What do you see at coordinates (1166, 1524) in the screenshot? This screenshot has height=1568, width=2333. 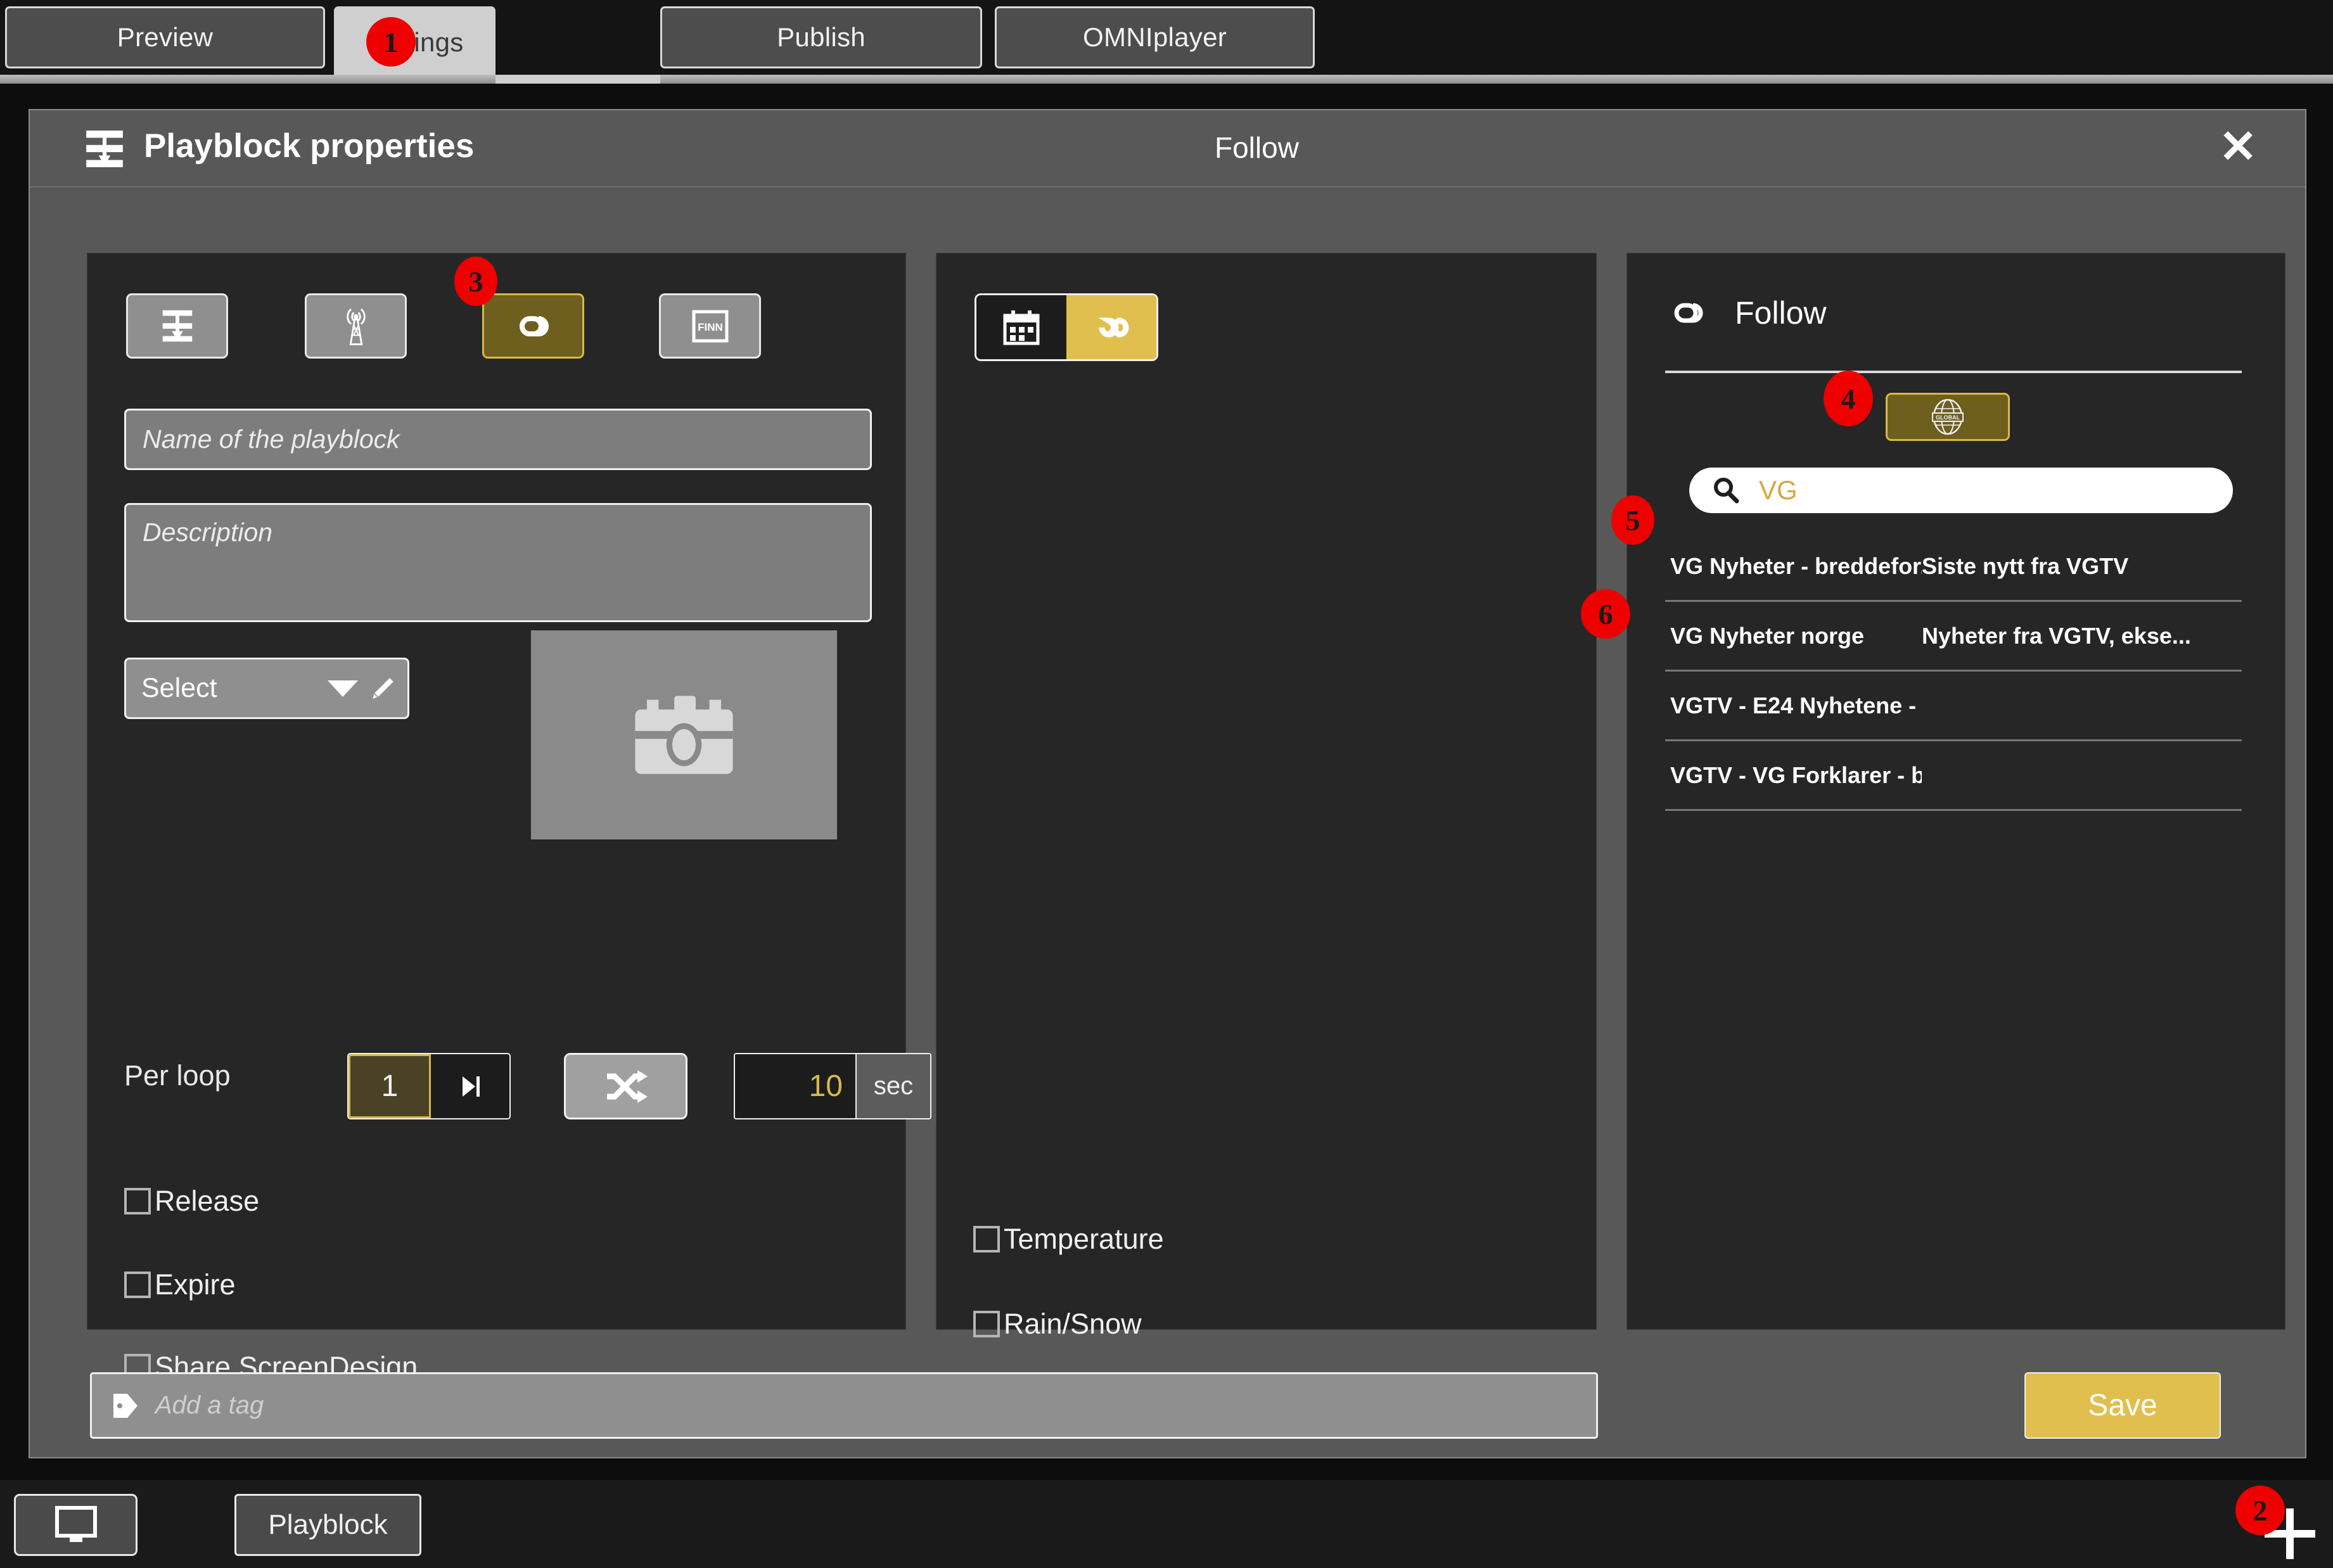 I see `bottom-taskbar: Playblock` at bounding box center [1166, 1524].